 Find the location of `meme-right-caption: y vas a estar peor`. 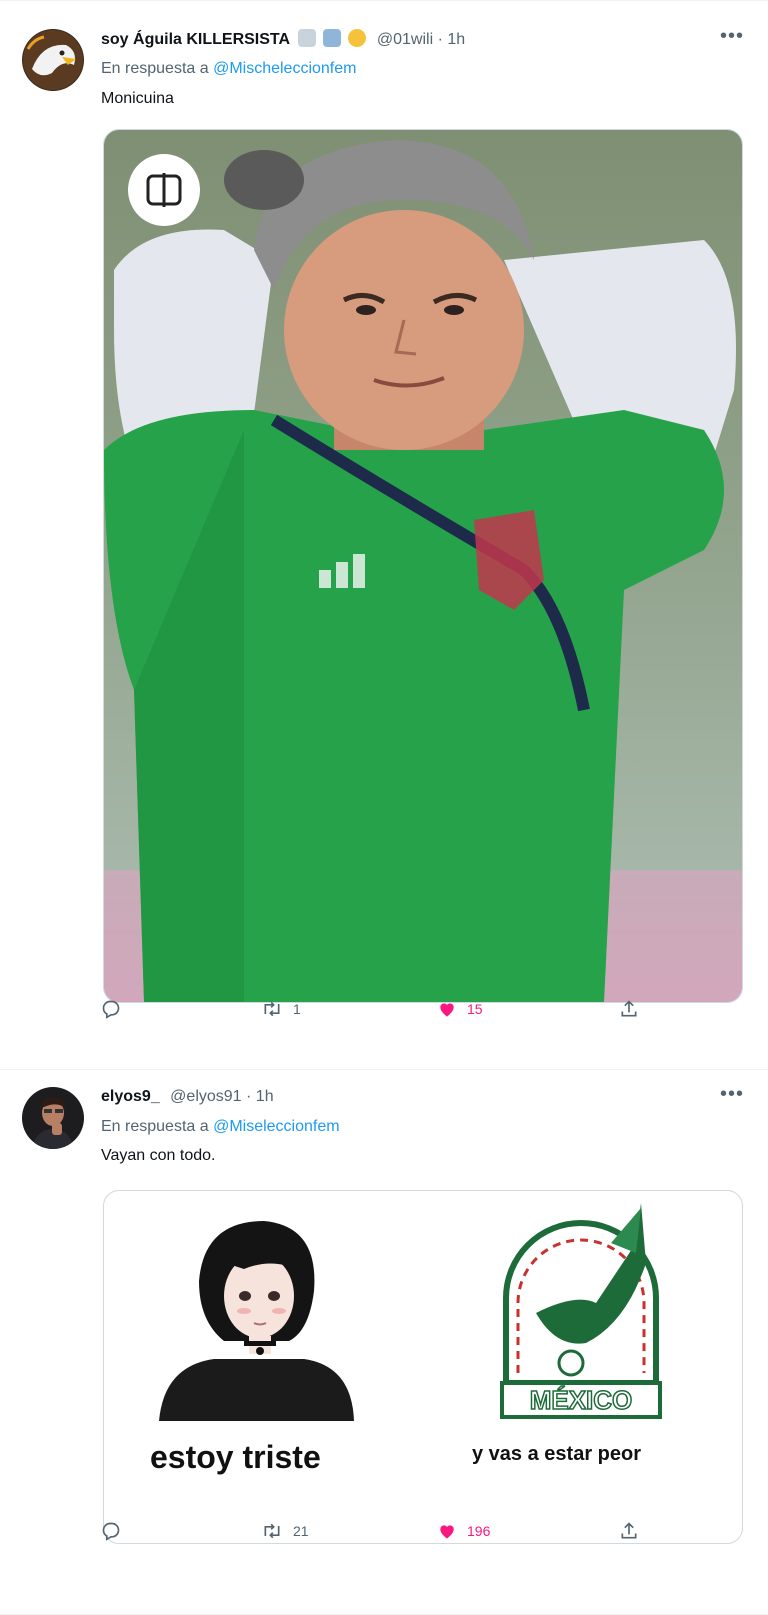

meme-right-caption: y vas a estar peor is located at coordinates (556, 1454).